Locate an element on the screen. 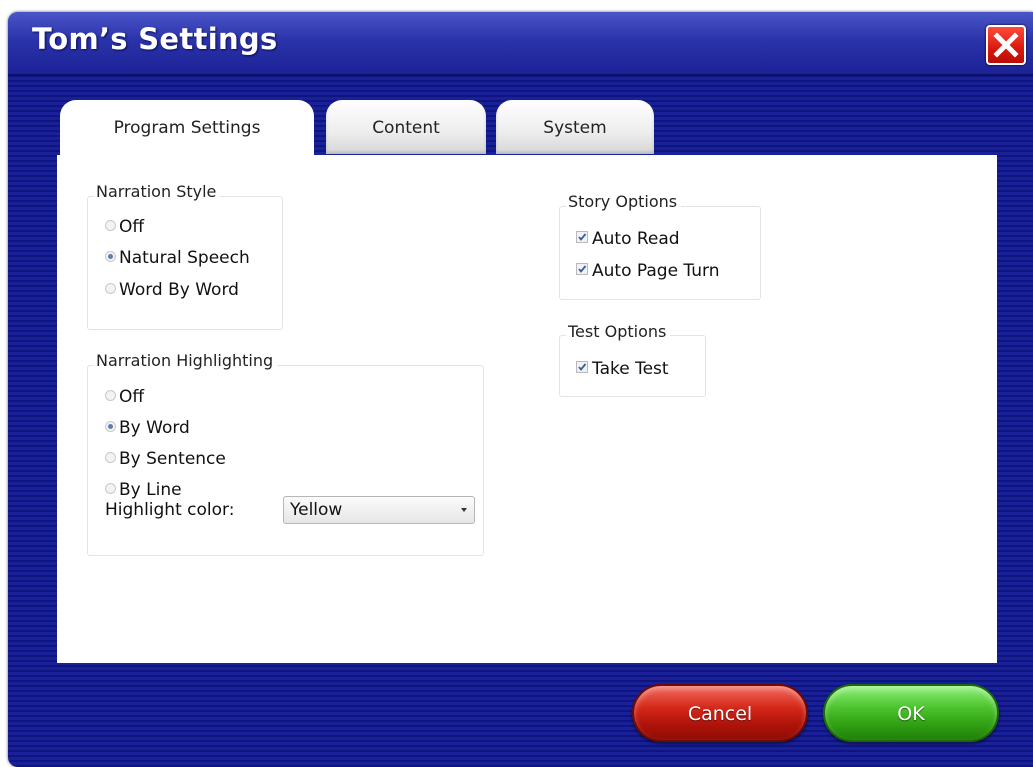 This screenshot has height=767, width=1033. option-label: By Line is located at coordinates (150, 490).